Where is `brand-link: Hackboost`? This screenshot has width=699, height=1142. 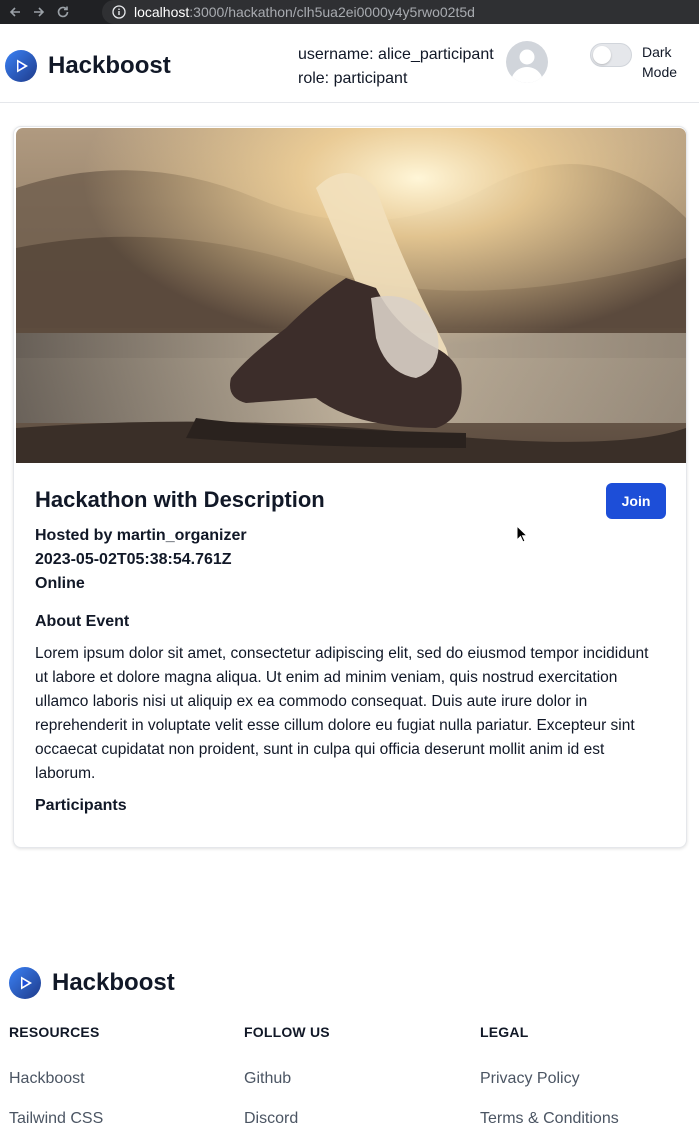
brand-link: Hackboost is located at coordinates (88, 66).